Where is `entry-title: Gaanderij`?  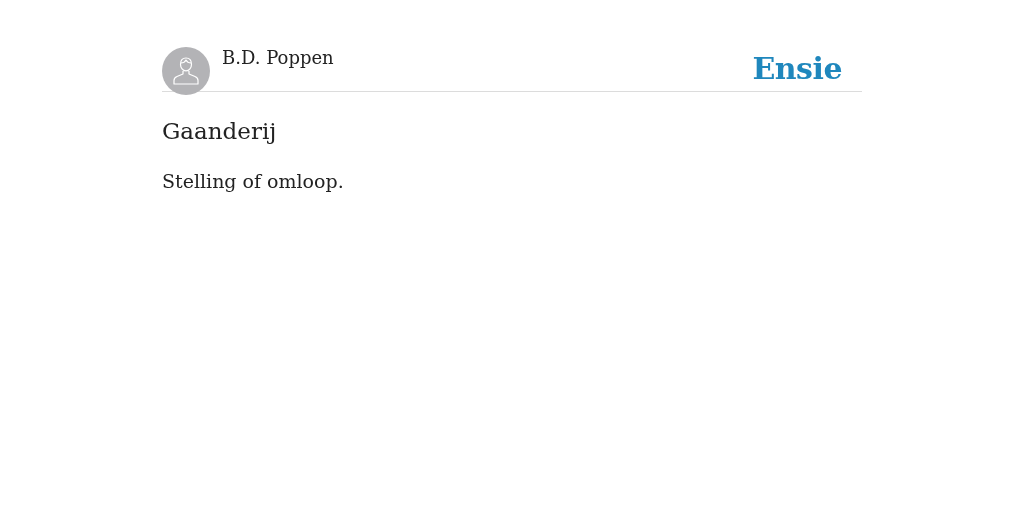
entry-title: Gaanderij is located at coordinates (220, 131).